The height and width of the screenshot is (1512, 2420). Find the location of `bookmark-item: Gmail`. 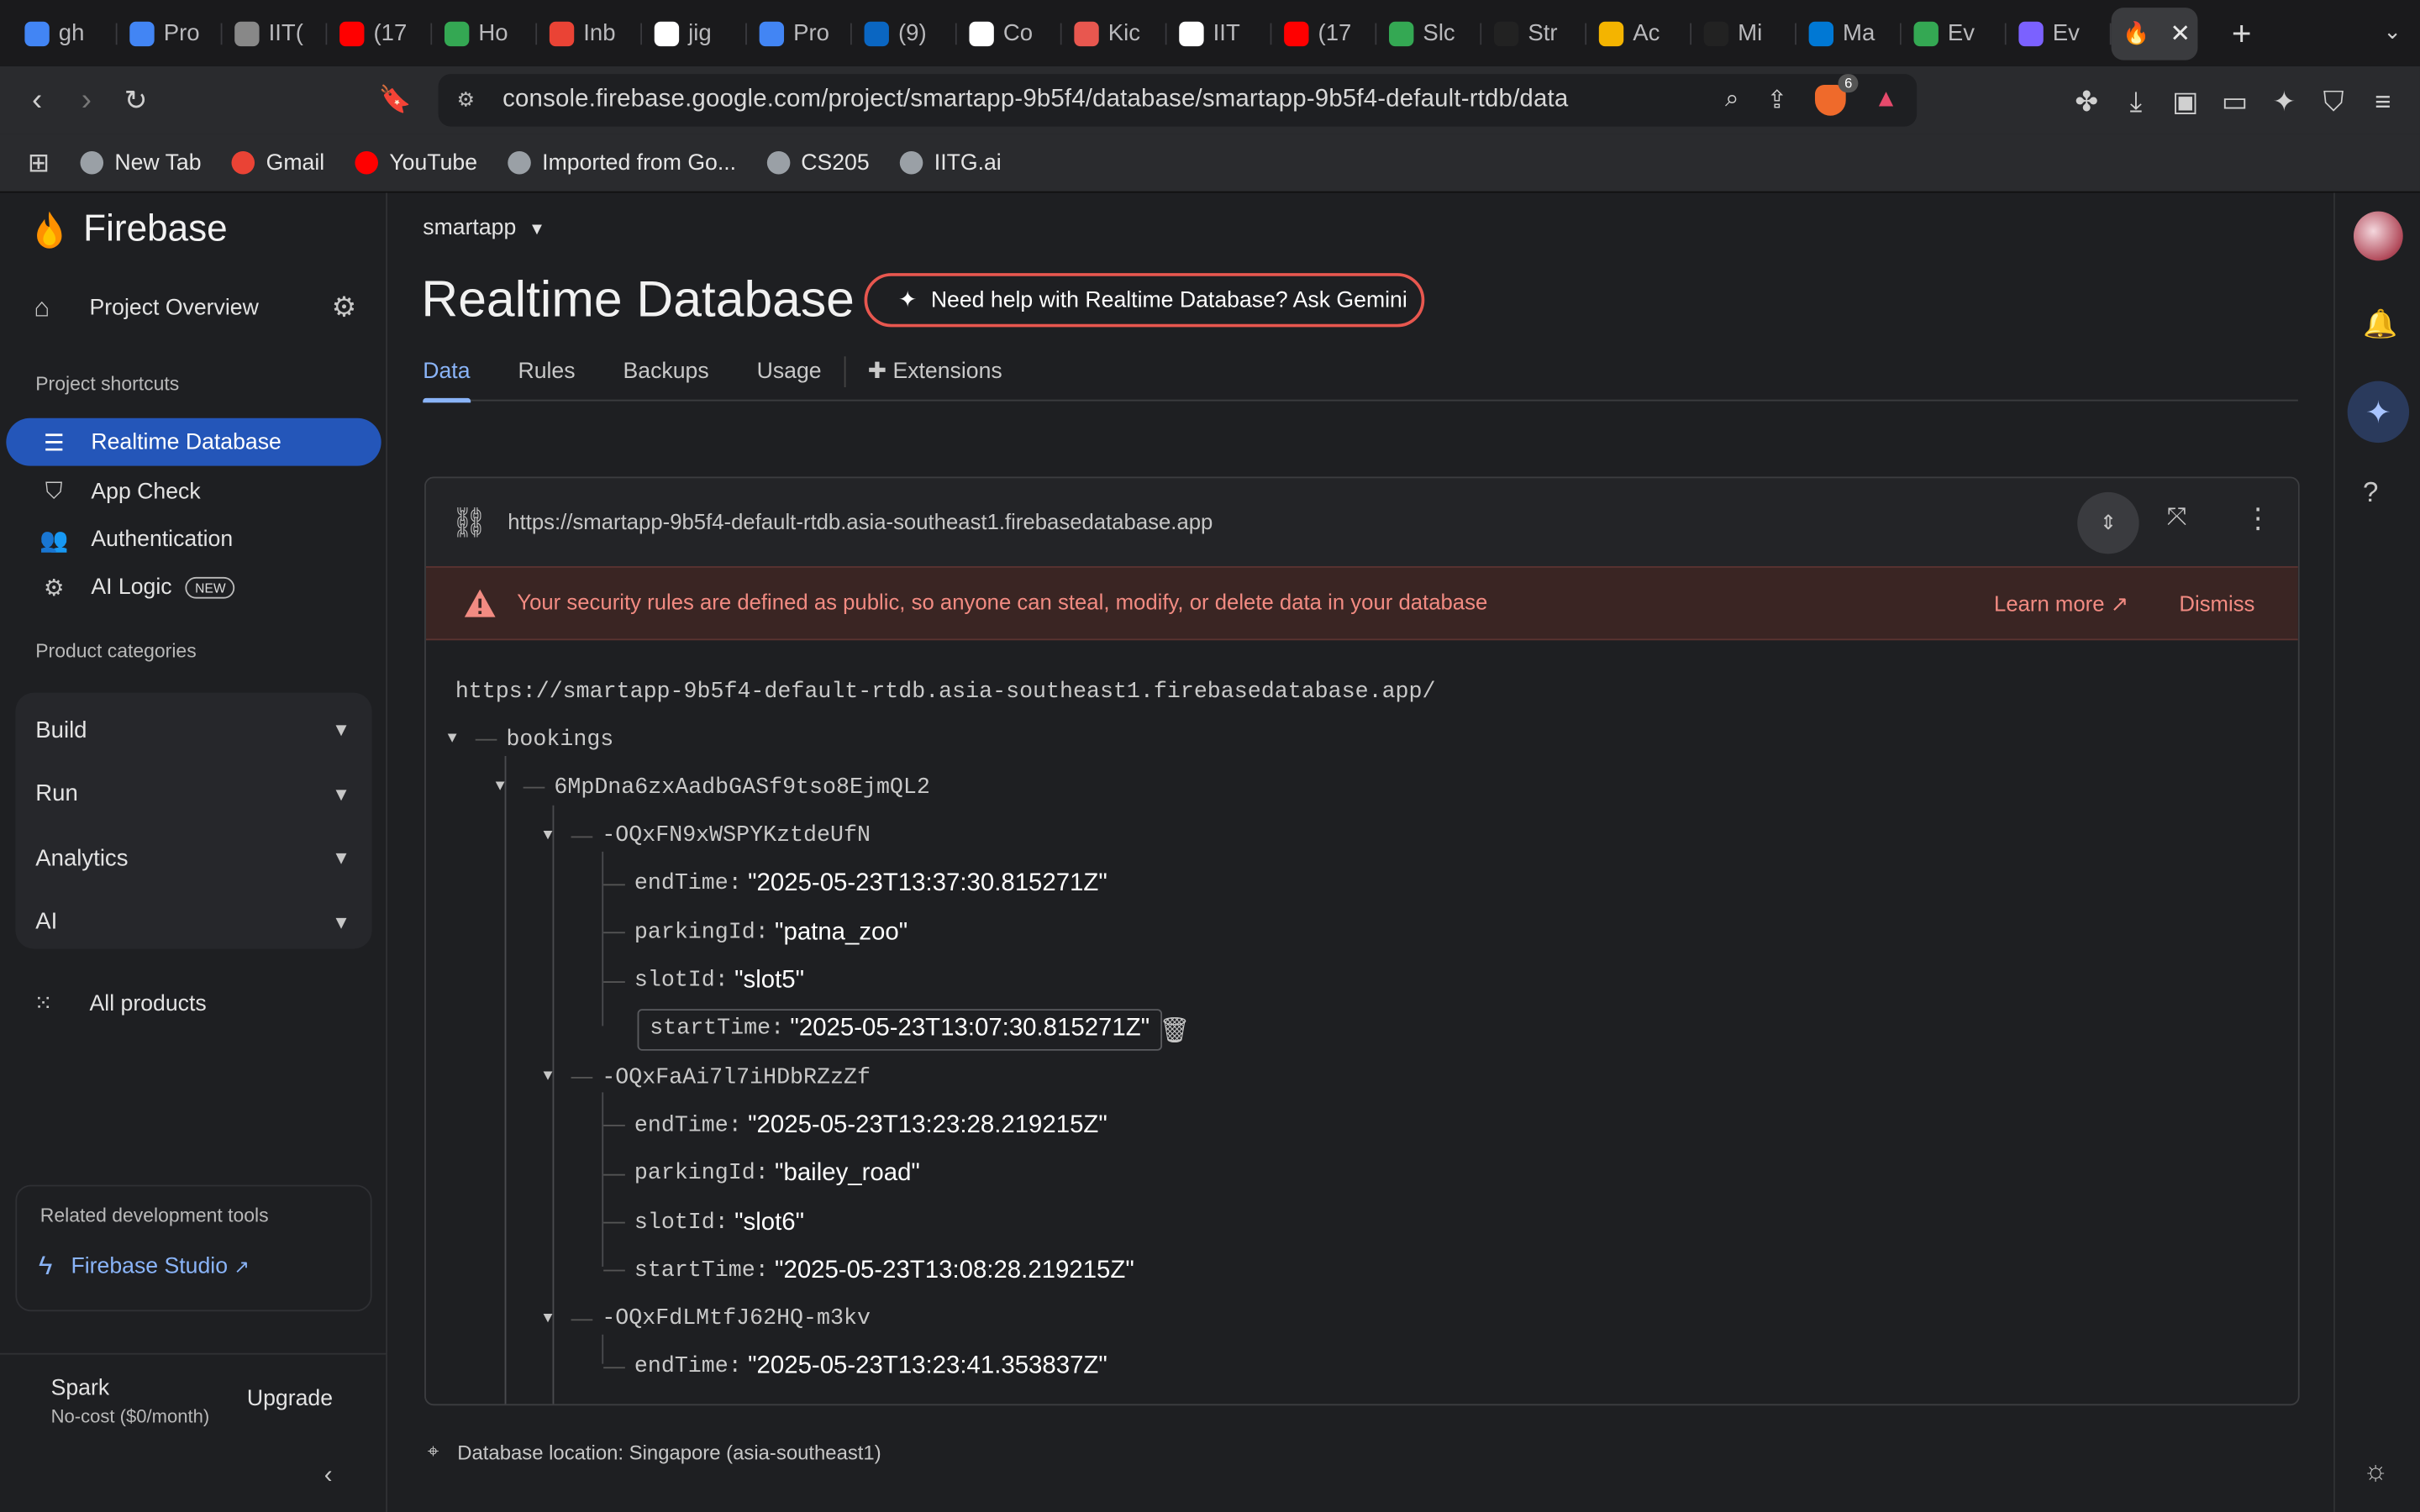

bookmark-item: Gmail is located at coordinates (278, 162).